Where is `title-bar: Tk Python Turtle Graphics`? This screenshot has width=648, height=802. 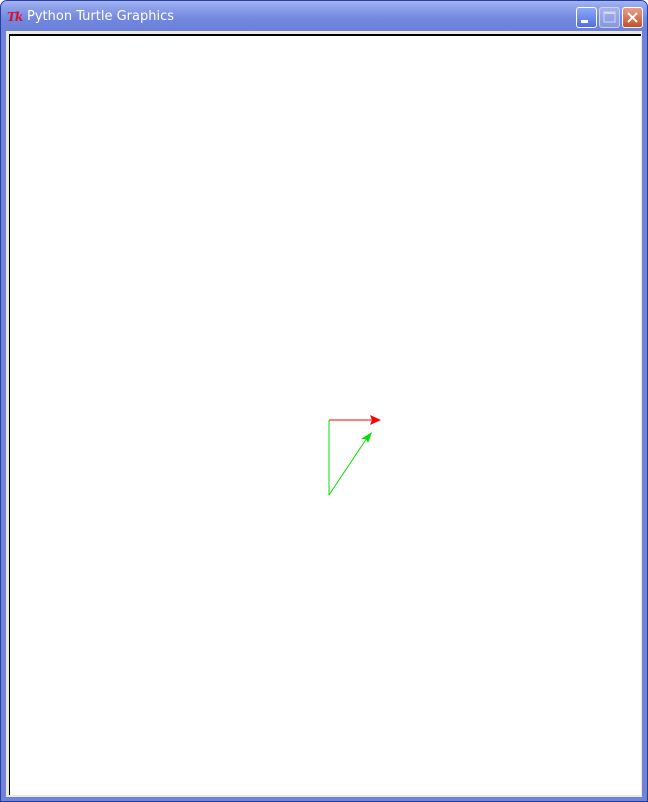 title-bar: Tk Python Turtle Graphics is located at coordinates (324, 16).